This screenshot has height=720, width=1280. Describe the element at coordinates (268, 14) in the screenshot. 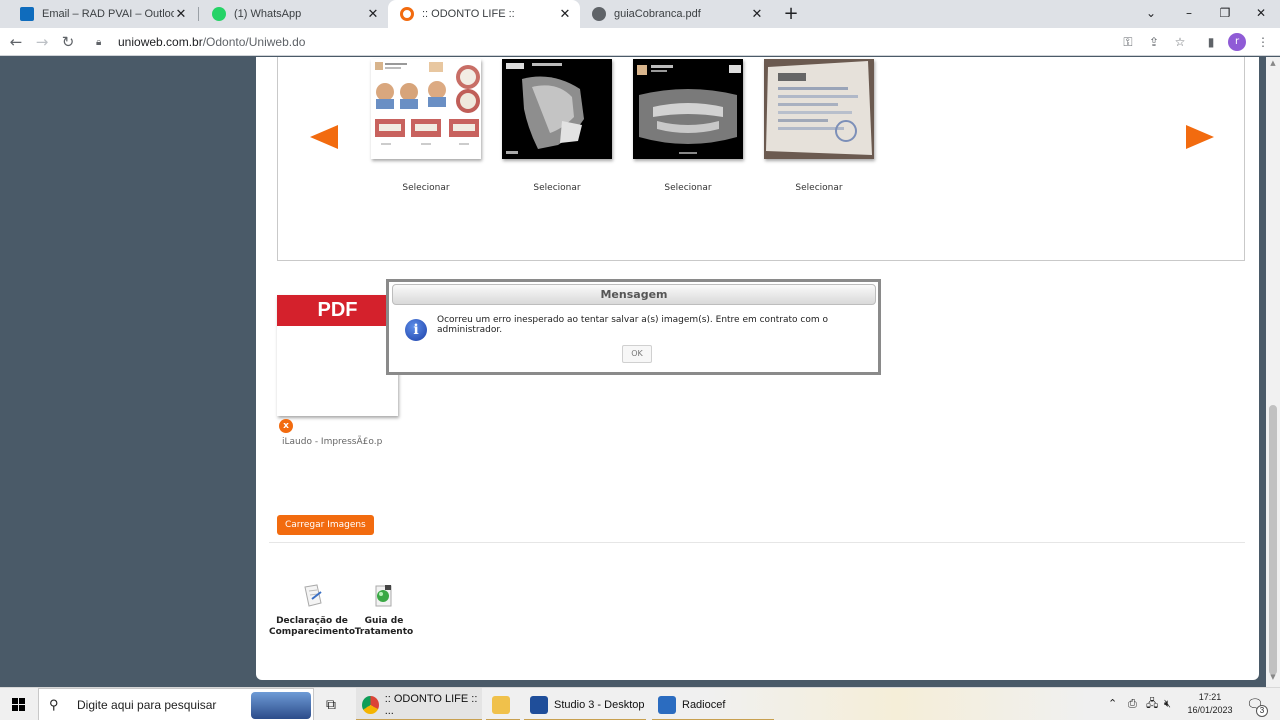

I see `tab-label: (1) WhatsApp` at that location.